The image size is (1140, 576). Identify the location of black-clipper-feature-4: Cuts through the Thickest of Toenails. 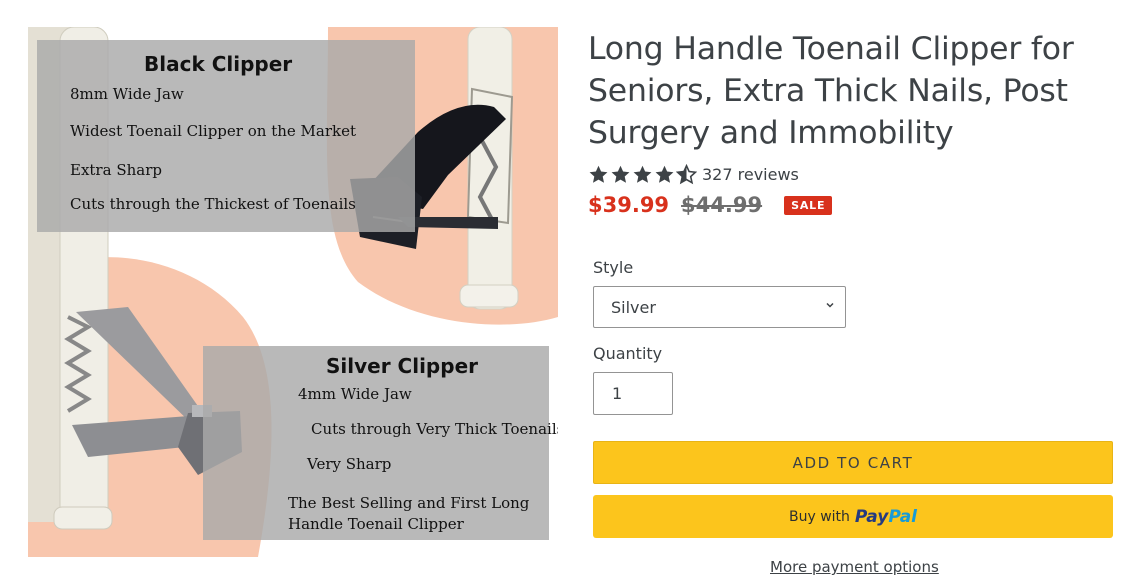
(213, 204).